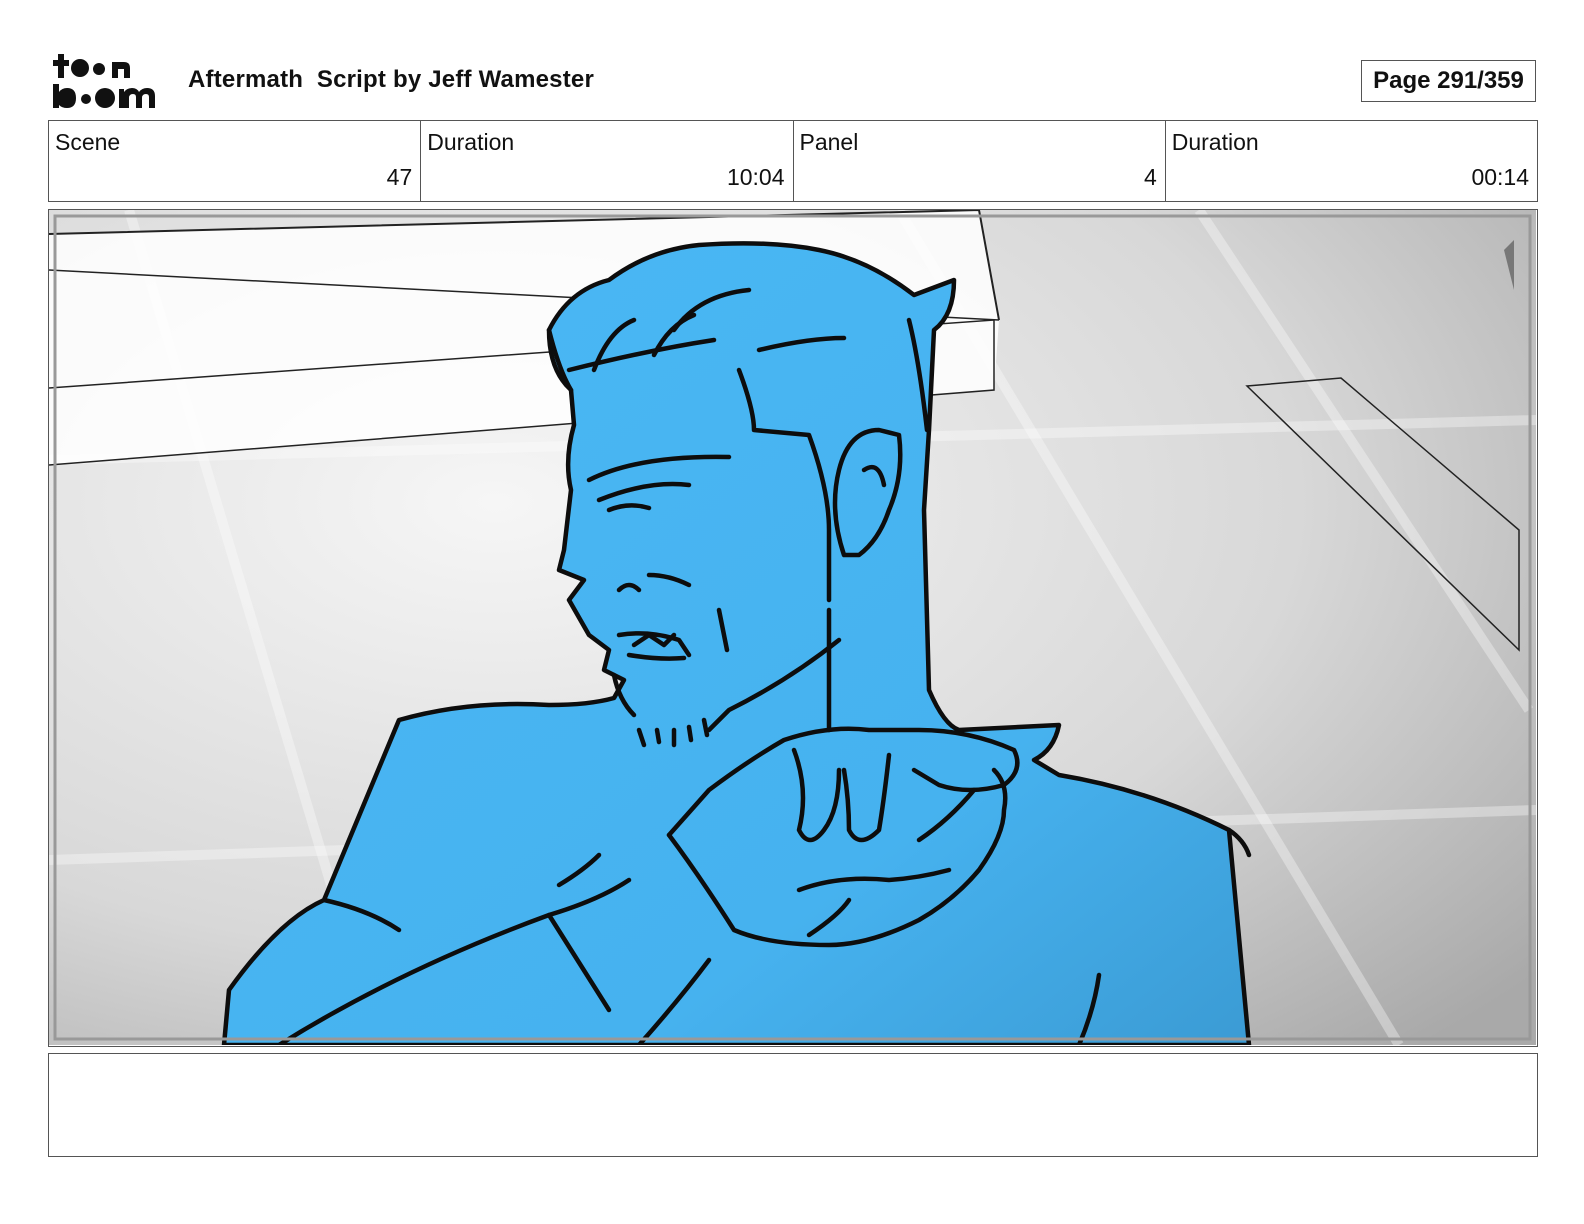 The width and height of the screenshot is (1584, 1224). Describe the element at coordinates (1150, 177) in the screenshot. I see `panel-value: 4` at that location.